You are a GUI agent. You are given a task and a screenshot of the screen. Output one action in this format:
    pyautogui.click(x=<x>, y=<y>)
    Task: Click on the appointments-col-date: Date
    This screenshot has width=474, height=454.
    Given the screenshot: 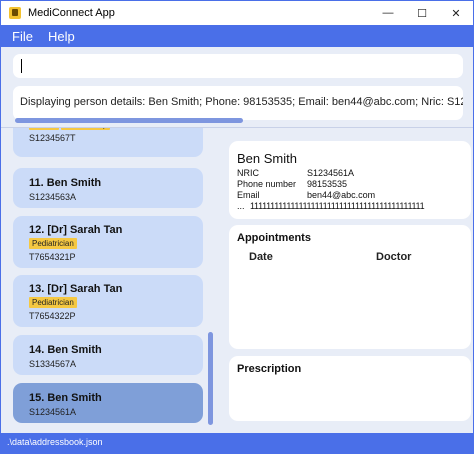 What is the action you would take?
    pyautogui.click(x=261, y=257)
    